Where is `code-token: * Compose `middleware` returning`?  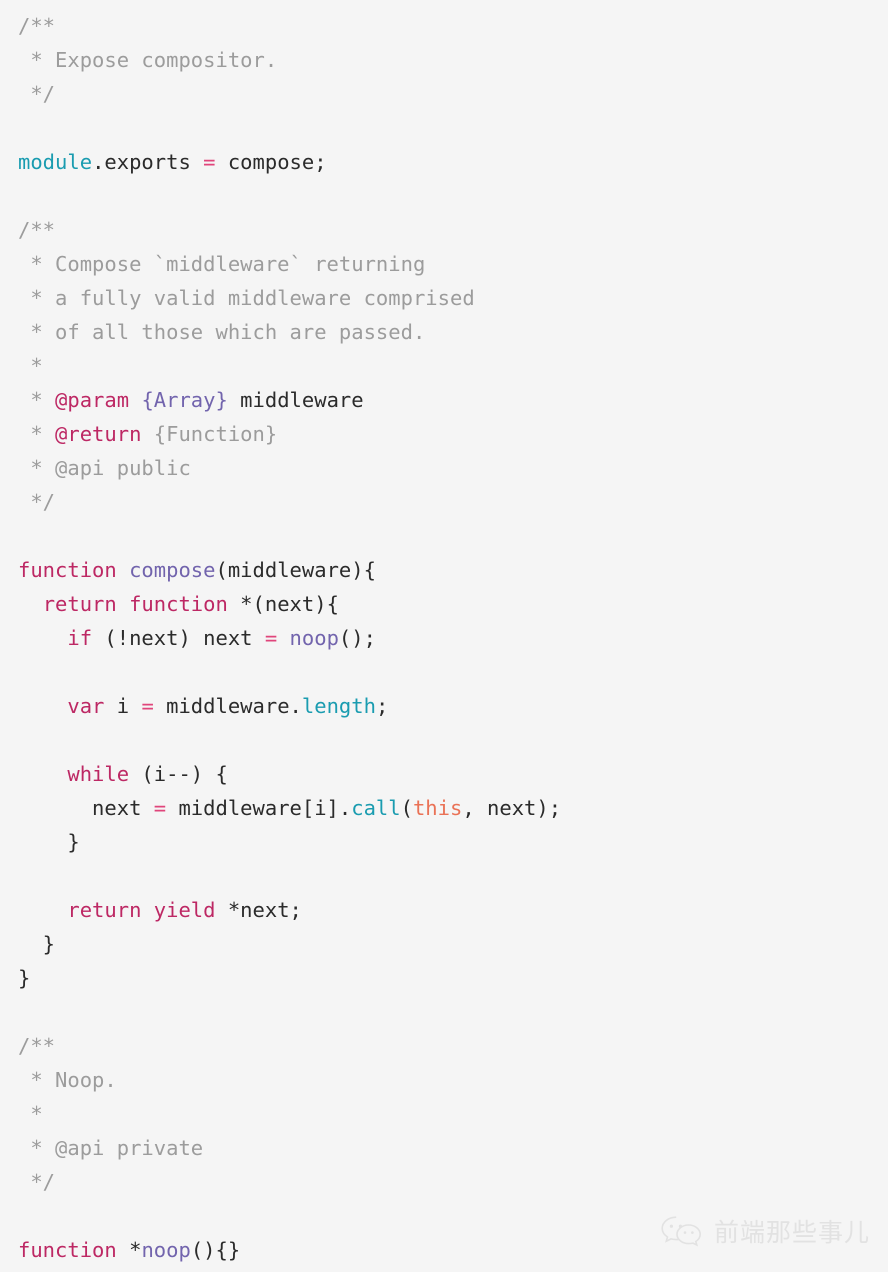
code-token: * Compose `middleware` returning is located at coordinates (222, 264).